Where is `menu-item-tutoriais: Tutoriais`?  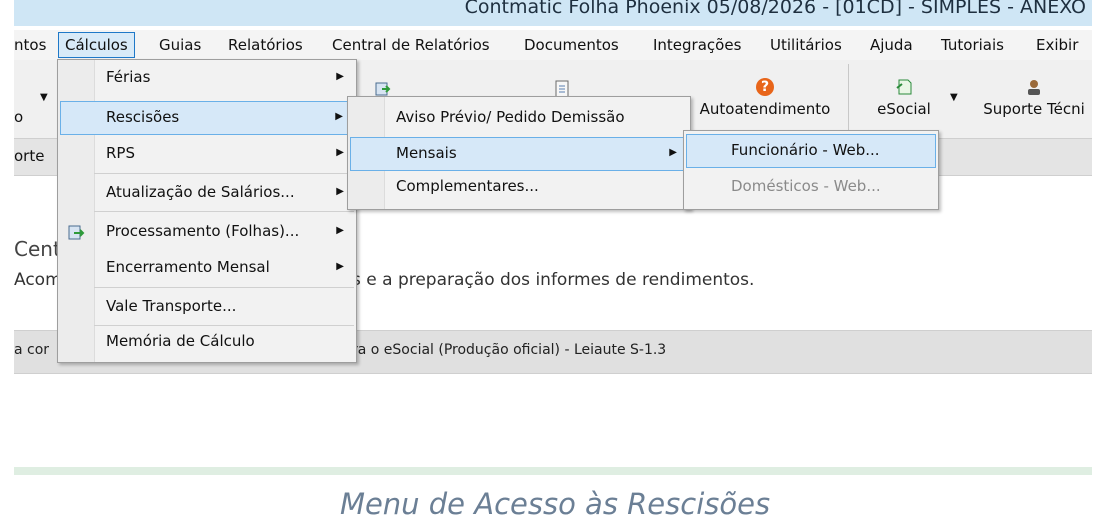
menu-item-tutoriais: Tutoriais is located at coordinates (972, 45).